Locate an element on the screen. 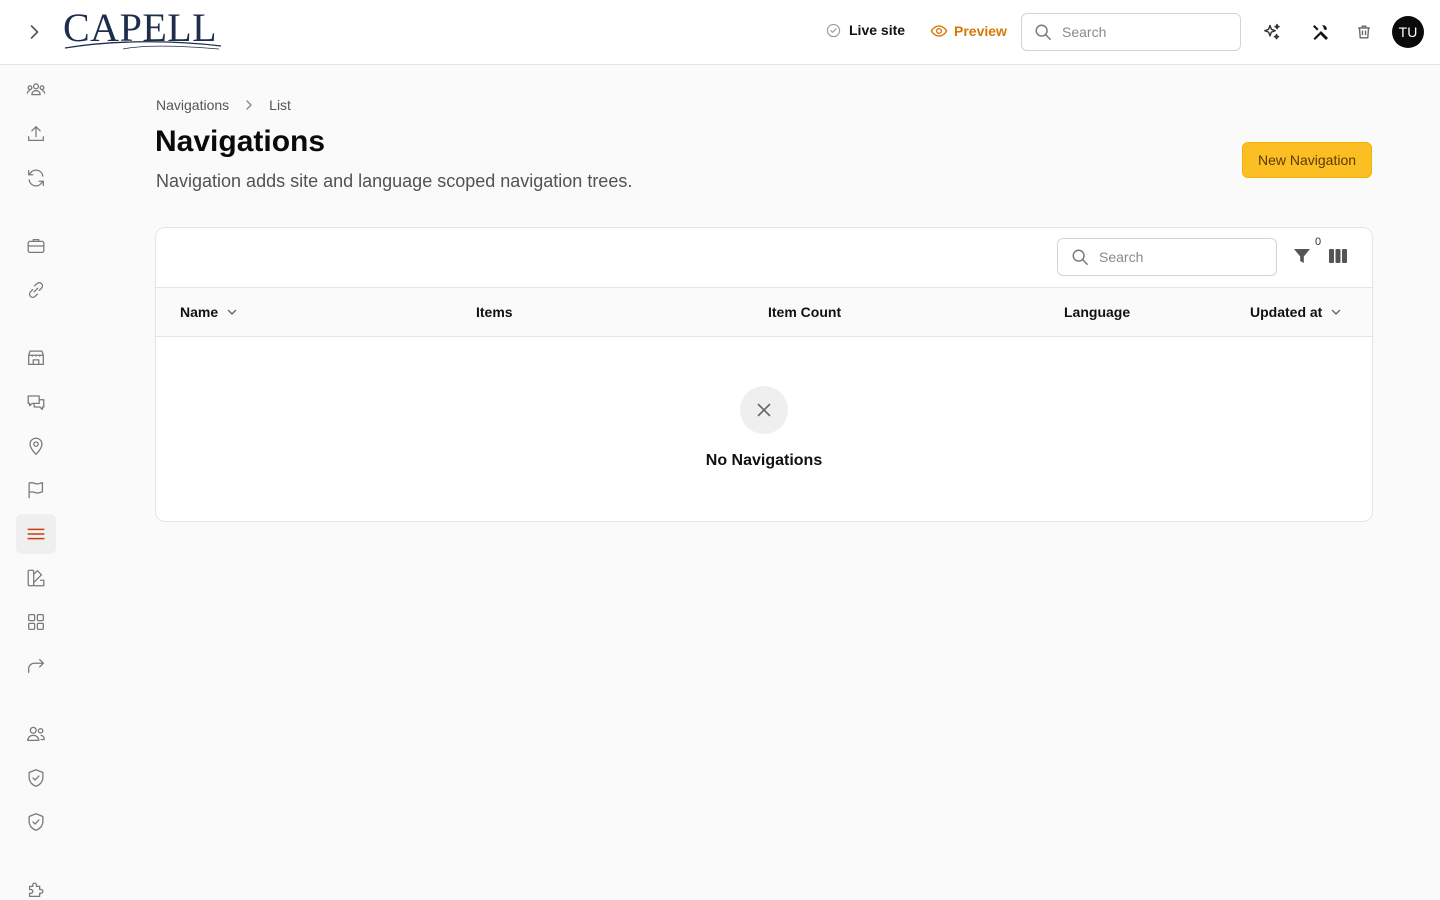 The height and width of the screenshot is (900, 1440). upload-icon is located at coordinates (36, 134).